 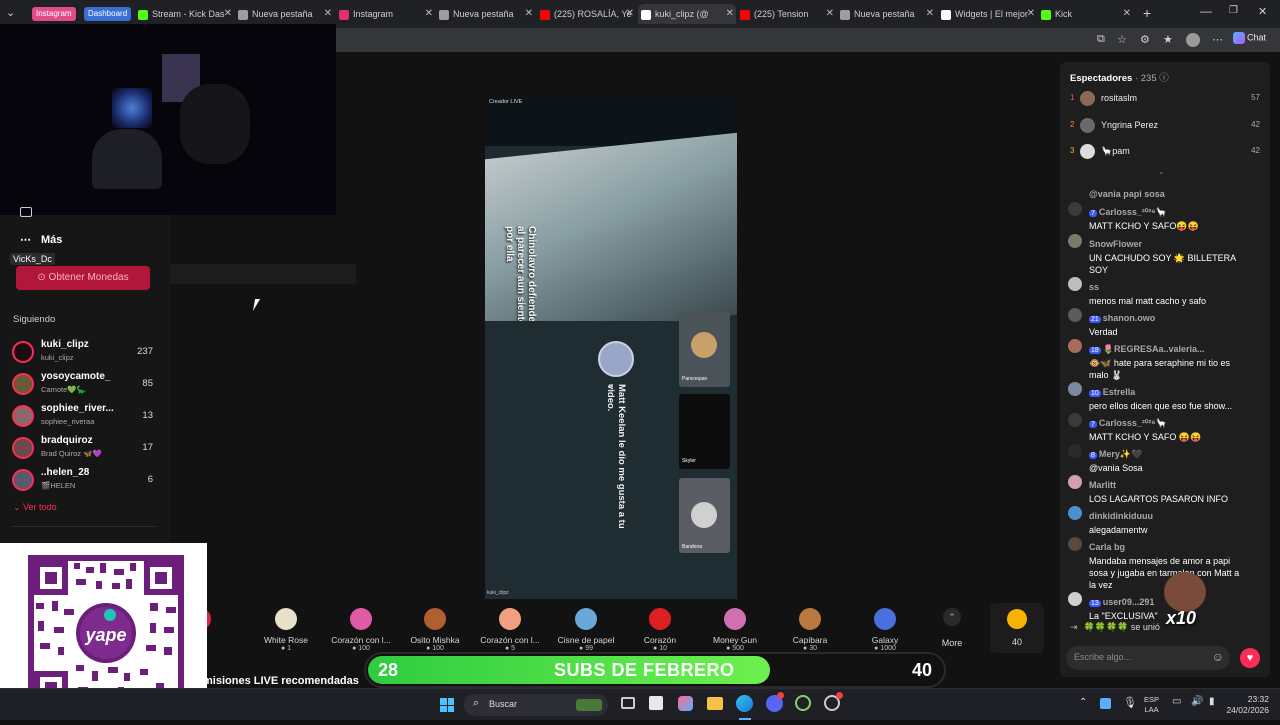 What do you see at coordinates (361, 630) in the screenshot?
I see `gift-item: Corazón con l... ● 100` at bounding box center [361, 630].